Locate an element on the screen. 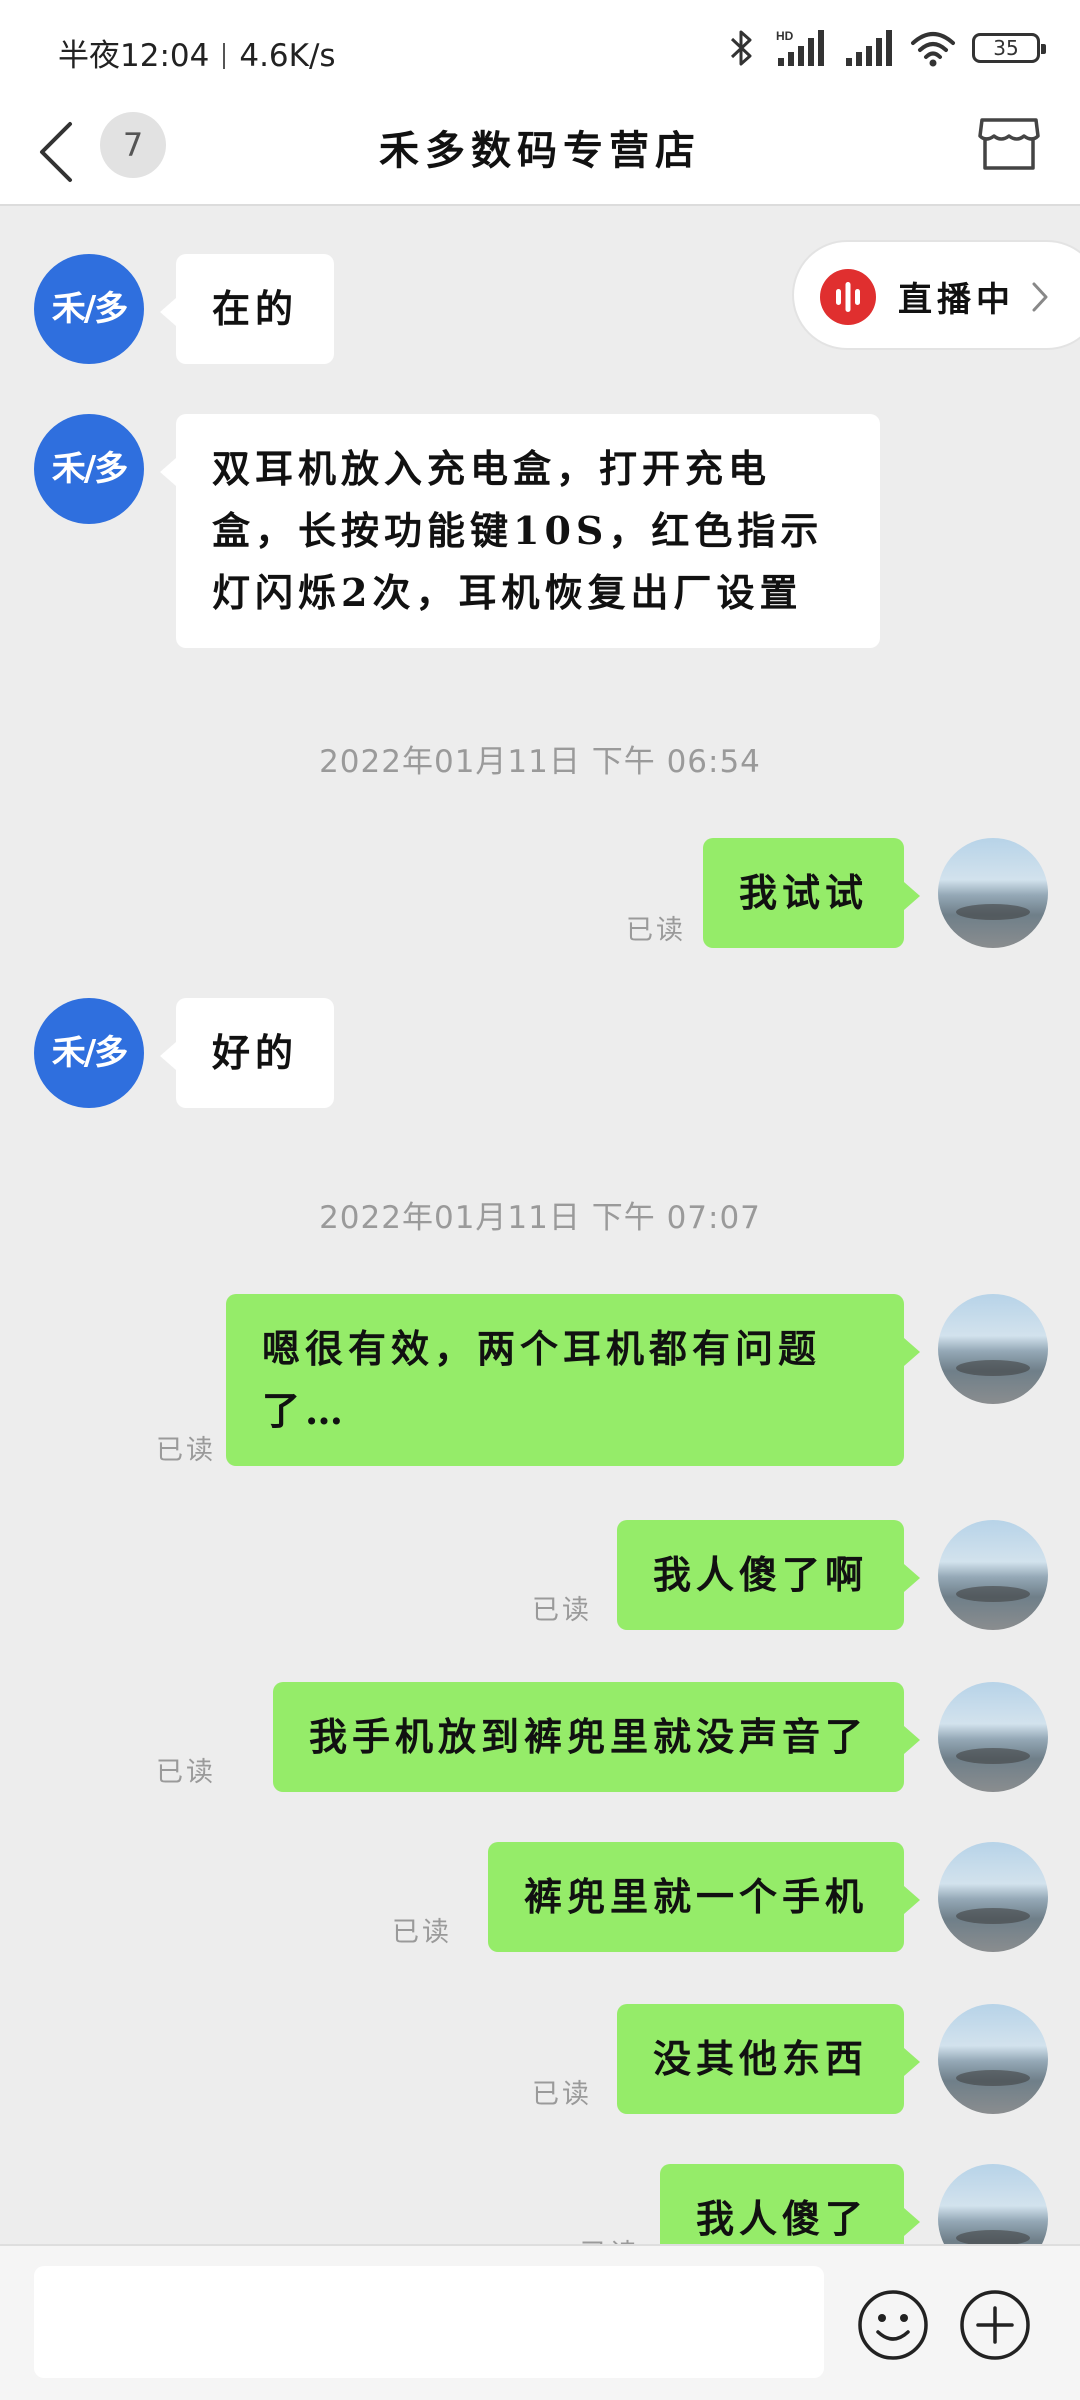  header-bar: 7 禾多数码专营店 is located at coordinates (540, 153).